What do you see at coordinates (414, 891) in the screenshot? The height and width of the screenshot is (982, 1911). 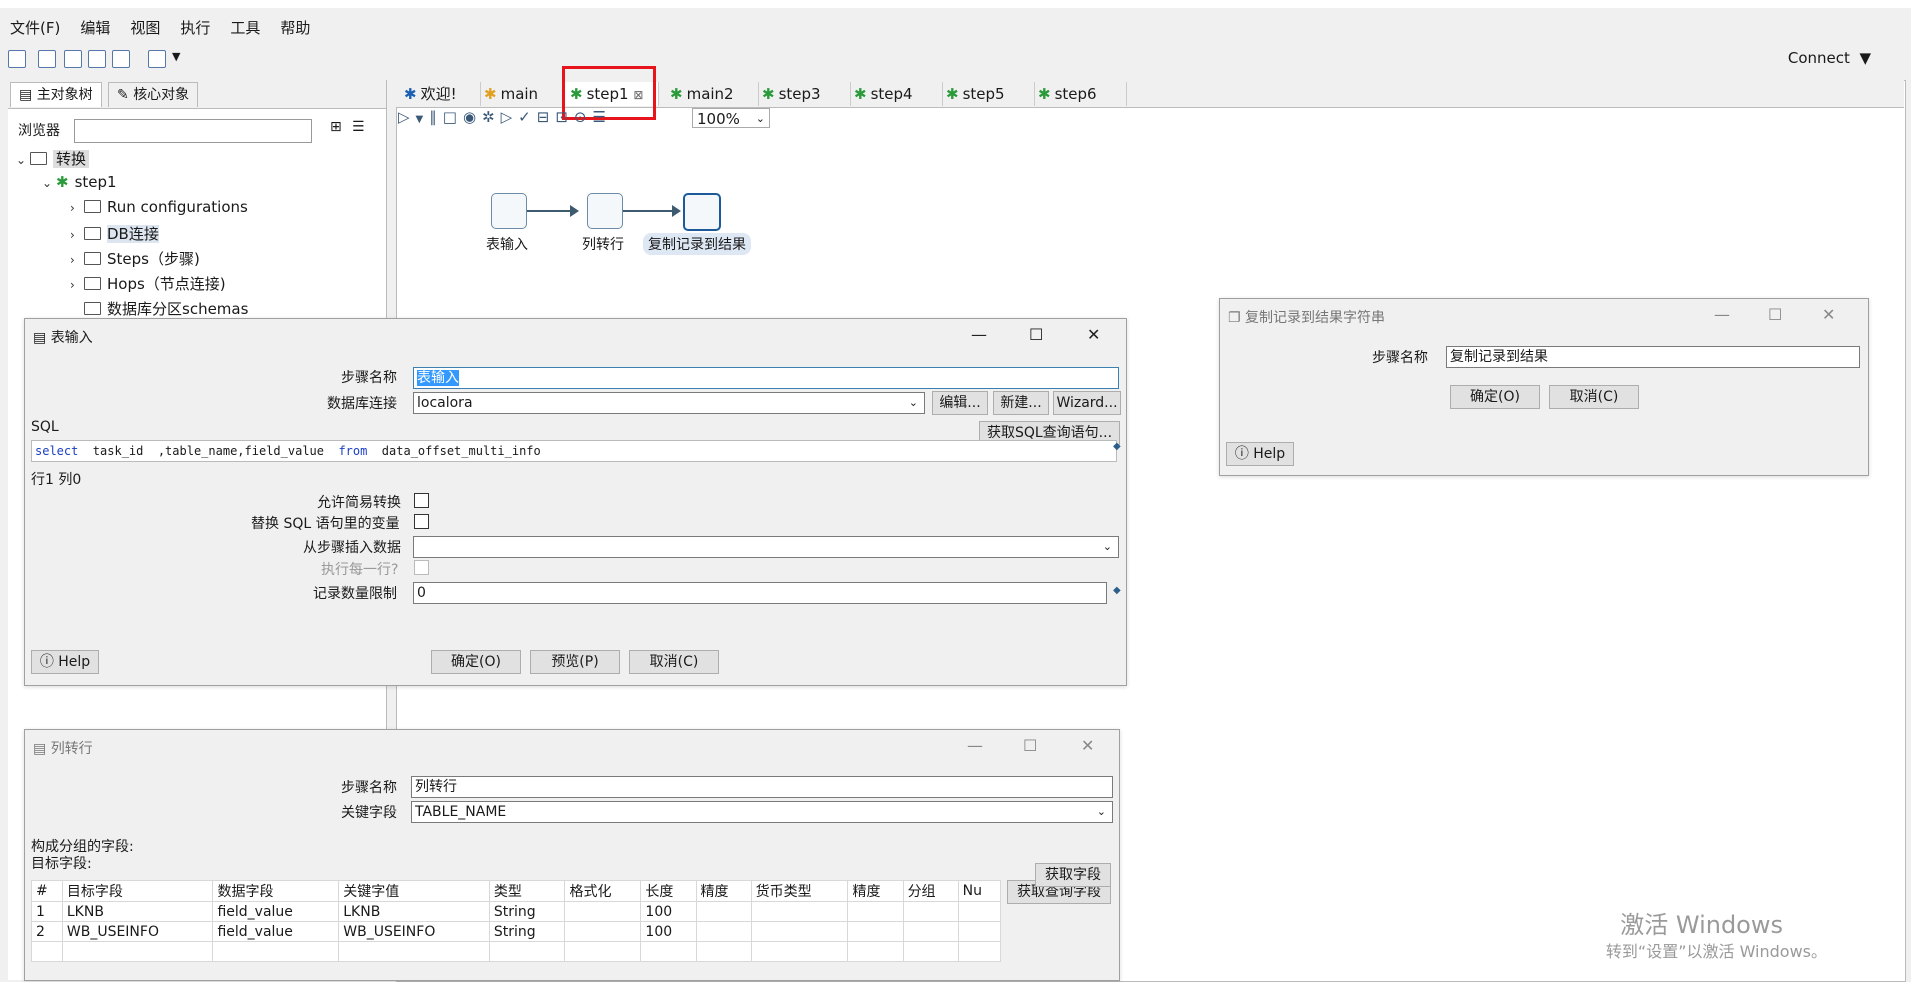 I see `column-header: 关键字值` at bounding box center [414, 891].